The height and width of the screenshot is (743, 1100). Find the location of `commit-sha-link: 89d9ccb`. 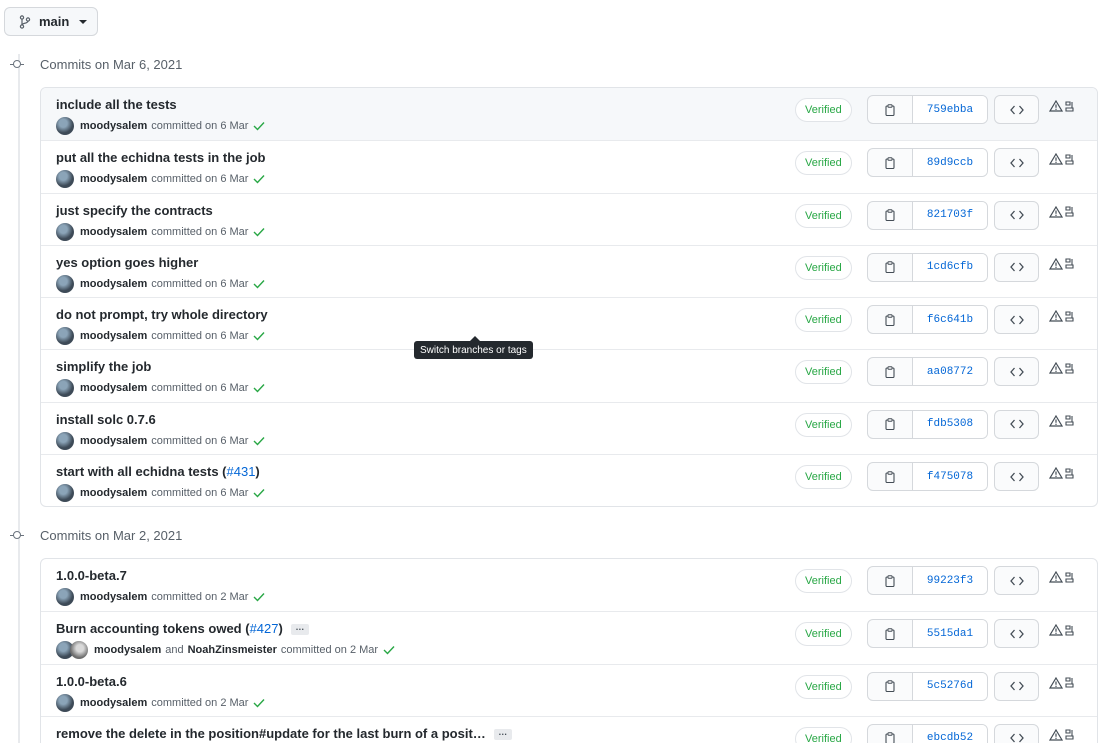

commit-sha-link: 89d9ccb is located at coordinates (950, 163).